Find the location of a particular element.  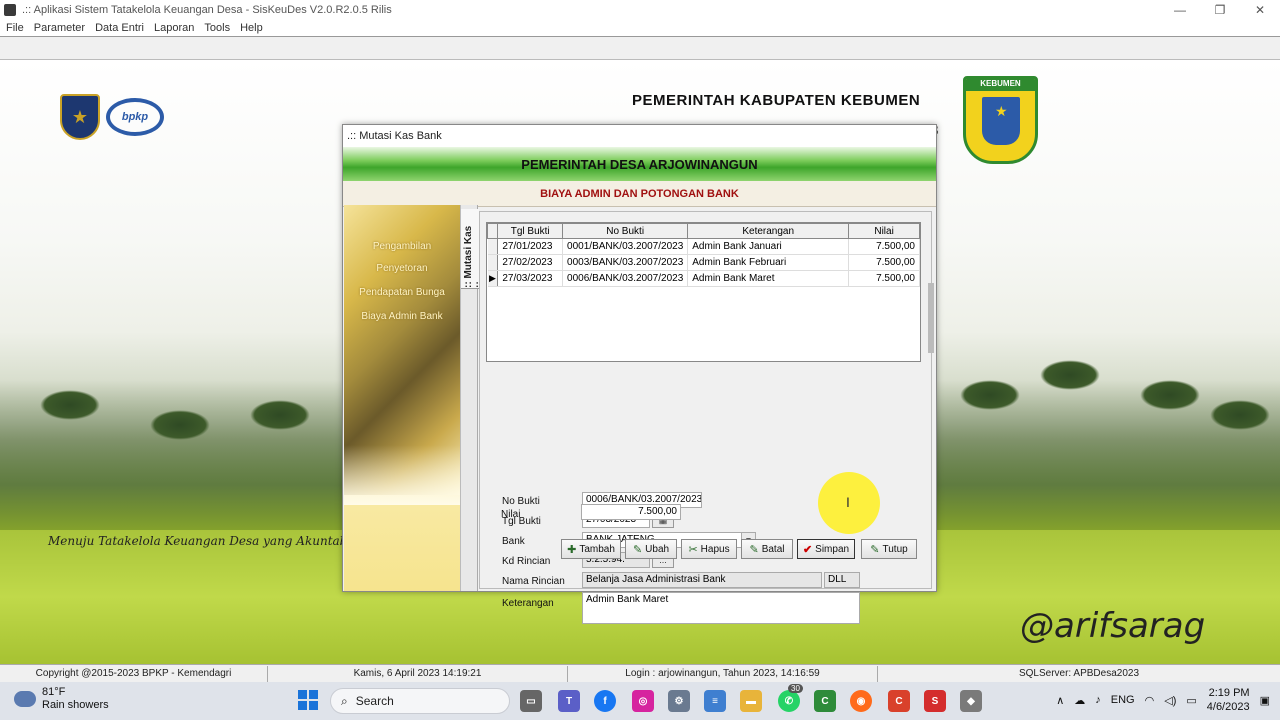

window-controls: — ❐ ✕ is located at coordinates (1220, 10).